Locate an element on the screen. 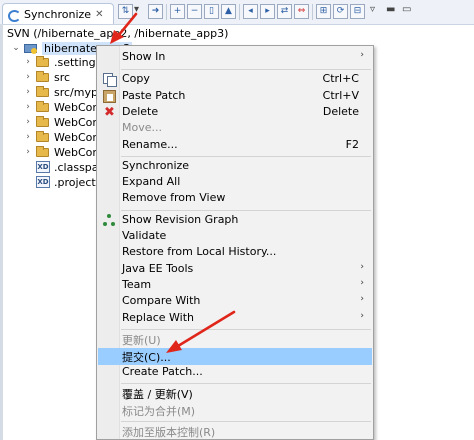 This screenshot has width=474, height=440. incoming-mode-icon: ◂ is located at coordinates (250, 11).